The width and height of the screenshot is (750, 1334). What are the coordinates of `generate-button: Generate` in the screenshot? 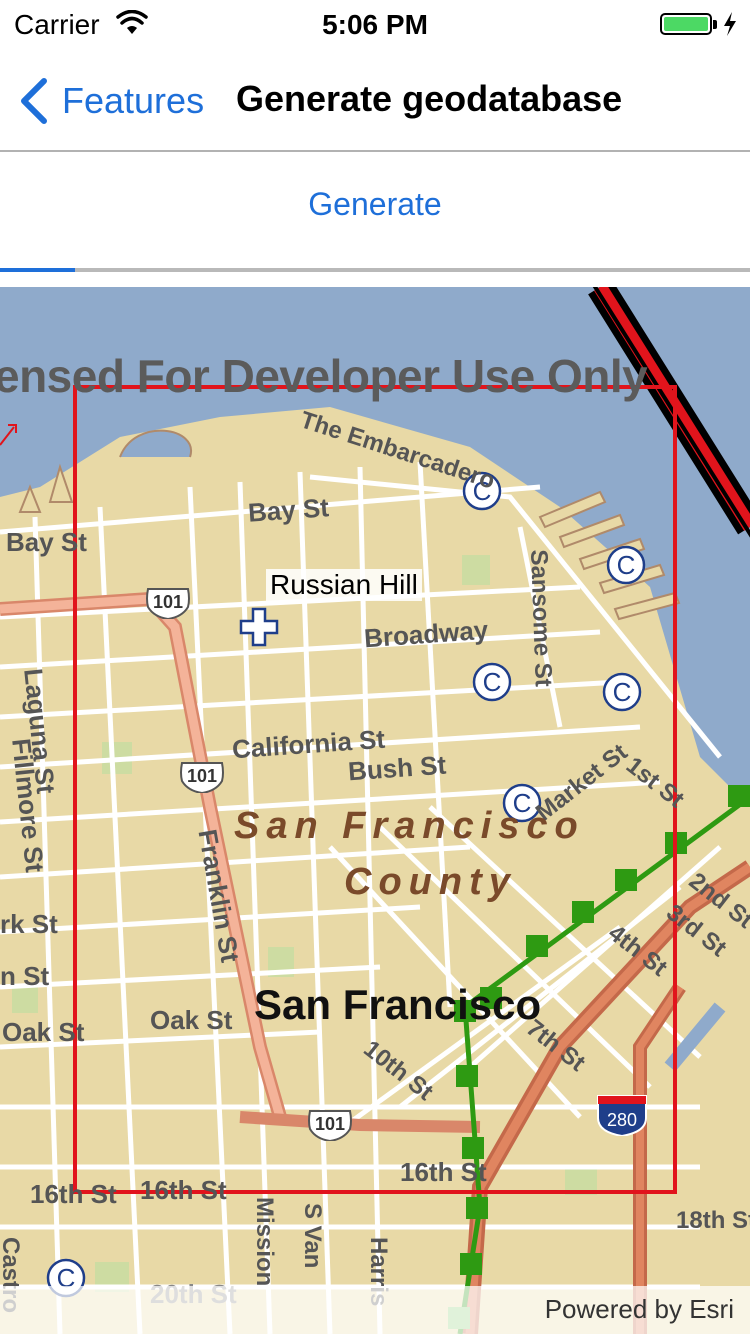 It's located at (375, 204).